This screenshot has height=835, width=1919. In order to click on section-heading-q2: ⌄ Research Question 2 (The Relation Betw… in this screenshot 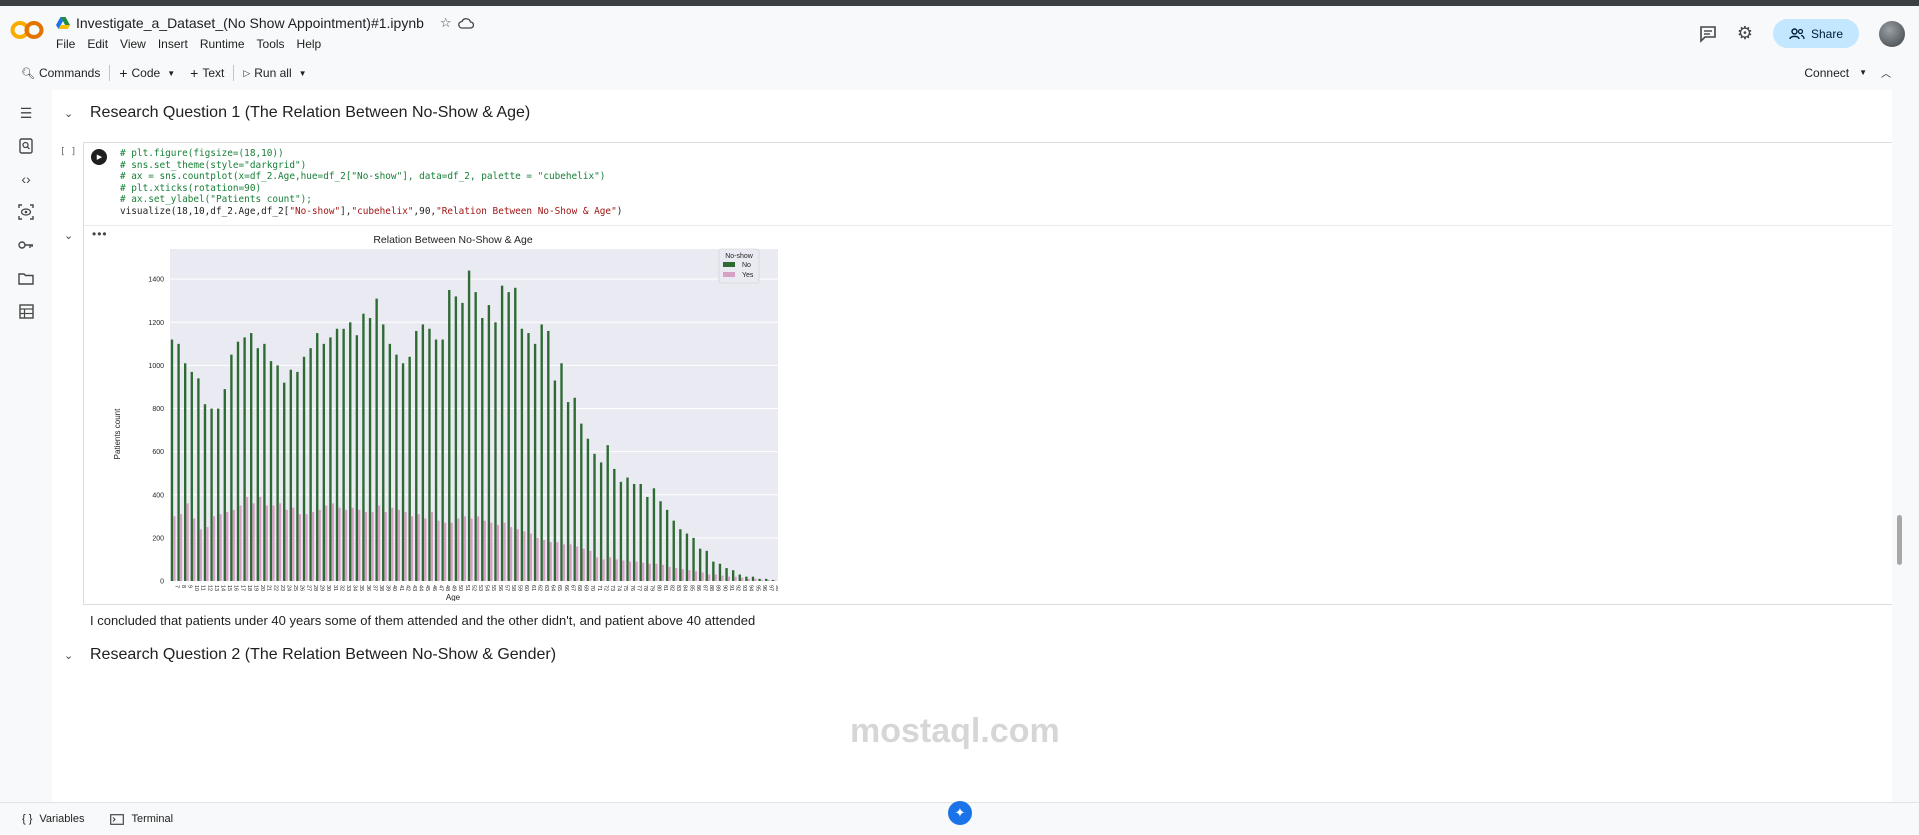, I will do `click(310, 655)`.